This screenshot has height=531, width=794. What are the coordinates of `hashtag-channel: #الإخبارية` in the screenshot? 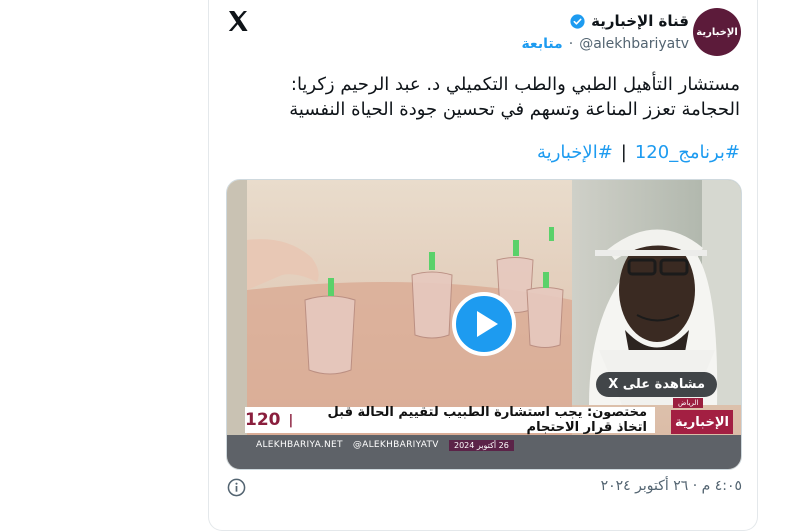 It's located at (575, 152).